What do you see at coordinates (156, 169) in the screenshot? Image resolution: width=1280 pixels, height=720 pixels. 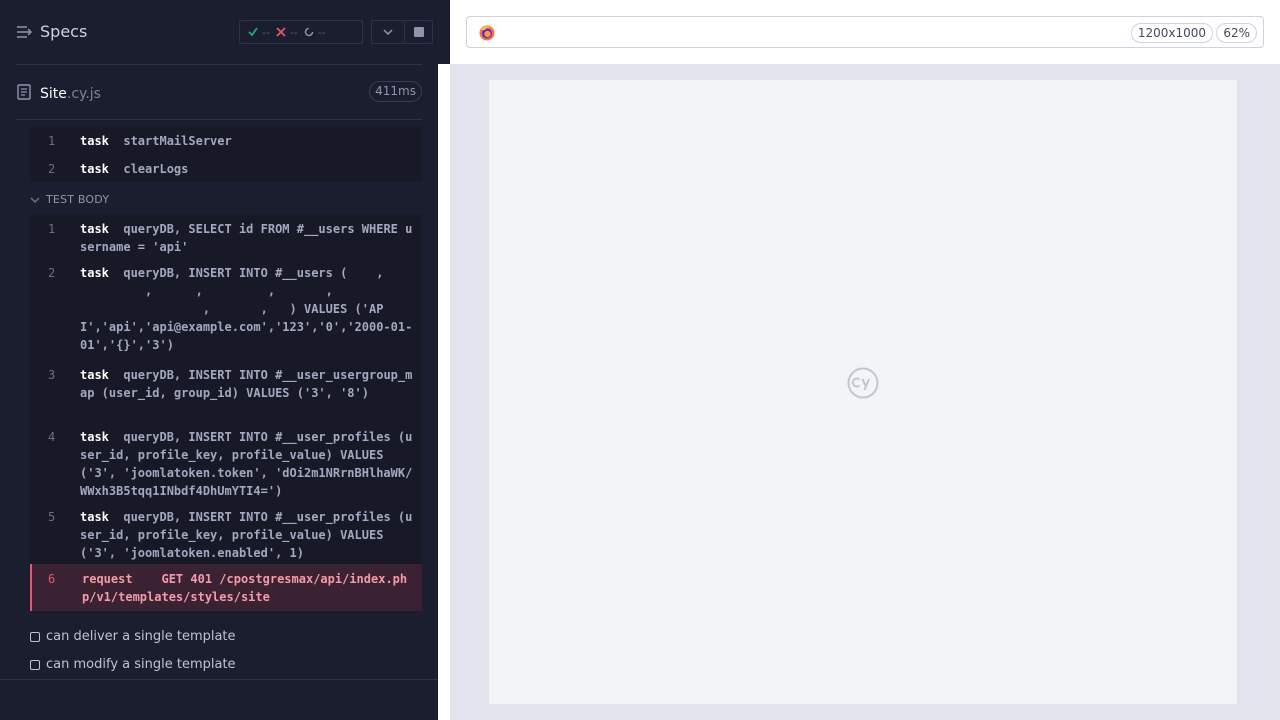 I see `command-message: clearLogs` at bounding box center [156, 169].